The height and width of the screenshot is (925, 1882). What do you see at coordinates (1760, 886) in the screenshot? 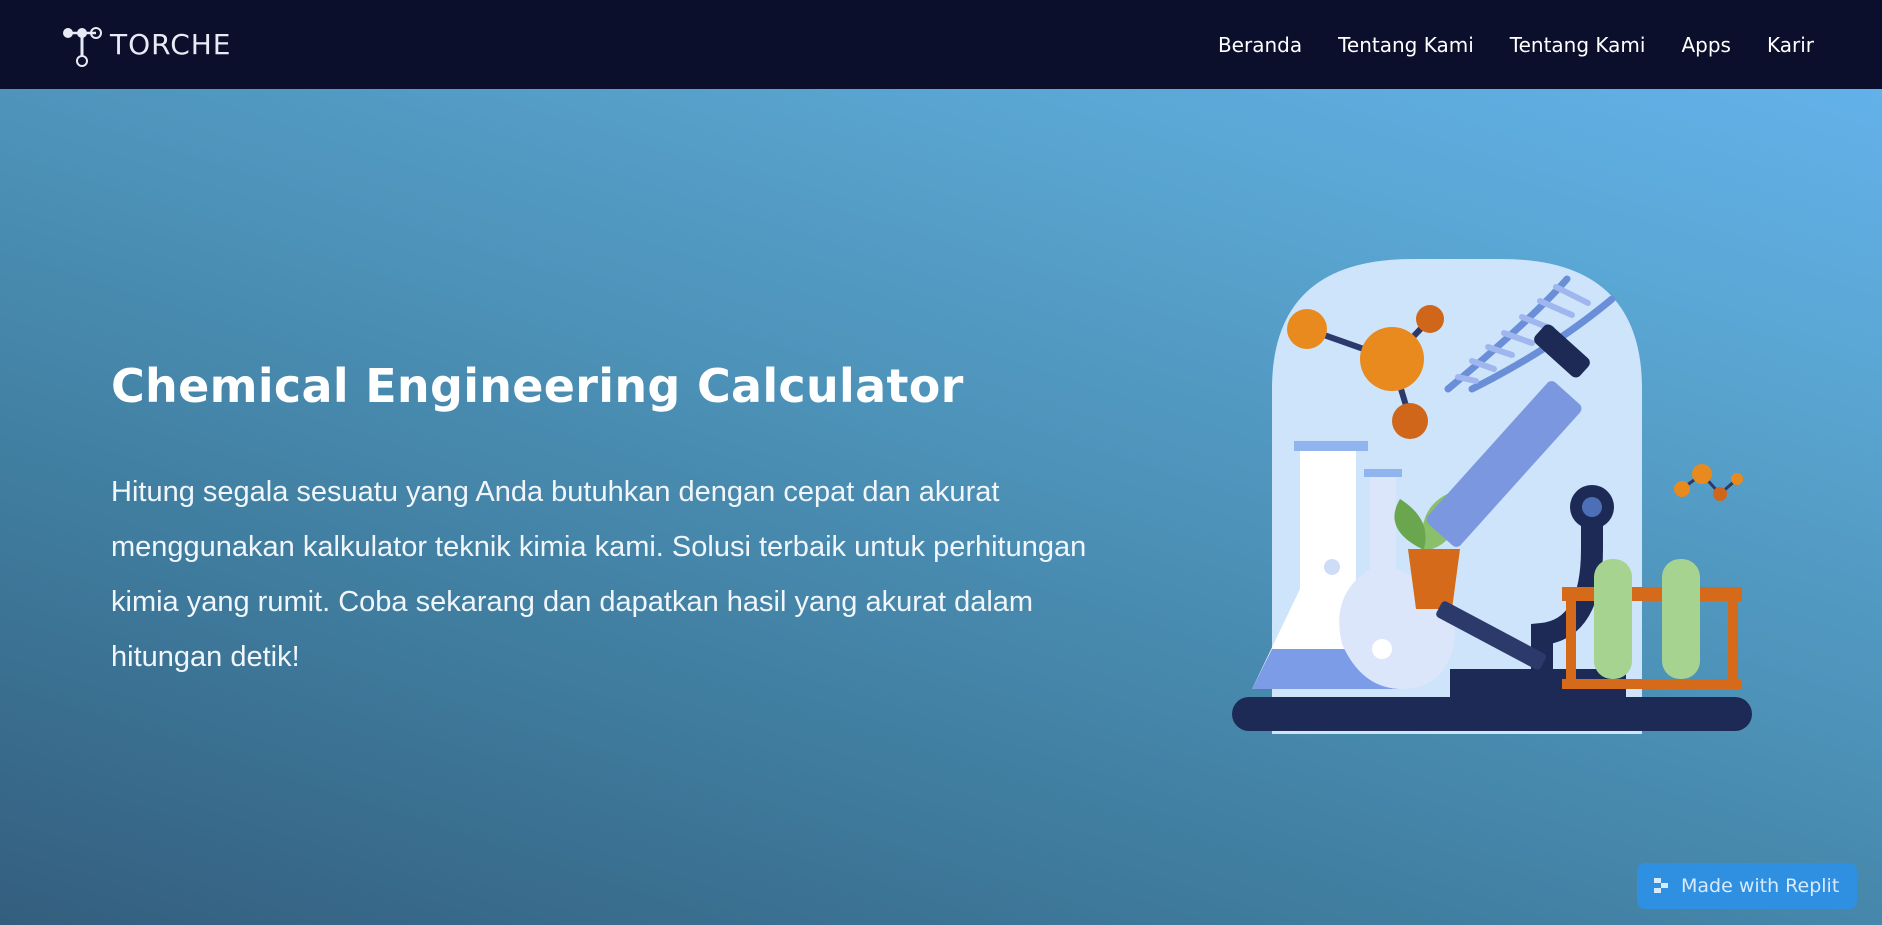
I see `badge-label: Made with Replit` at bounding box center [1760, 886].